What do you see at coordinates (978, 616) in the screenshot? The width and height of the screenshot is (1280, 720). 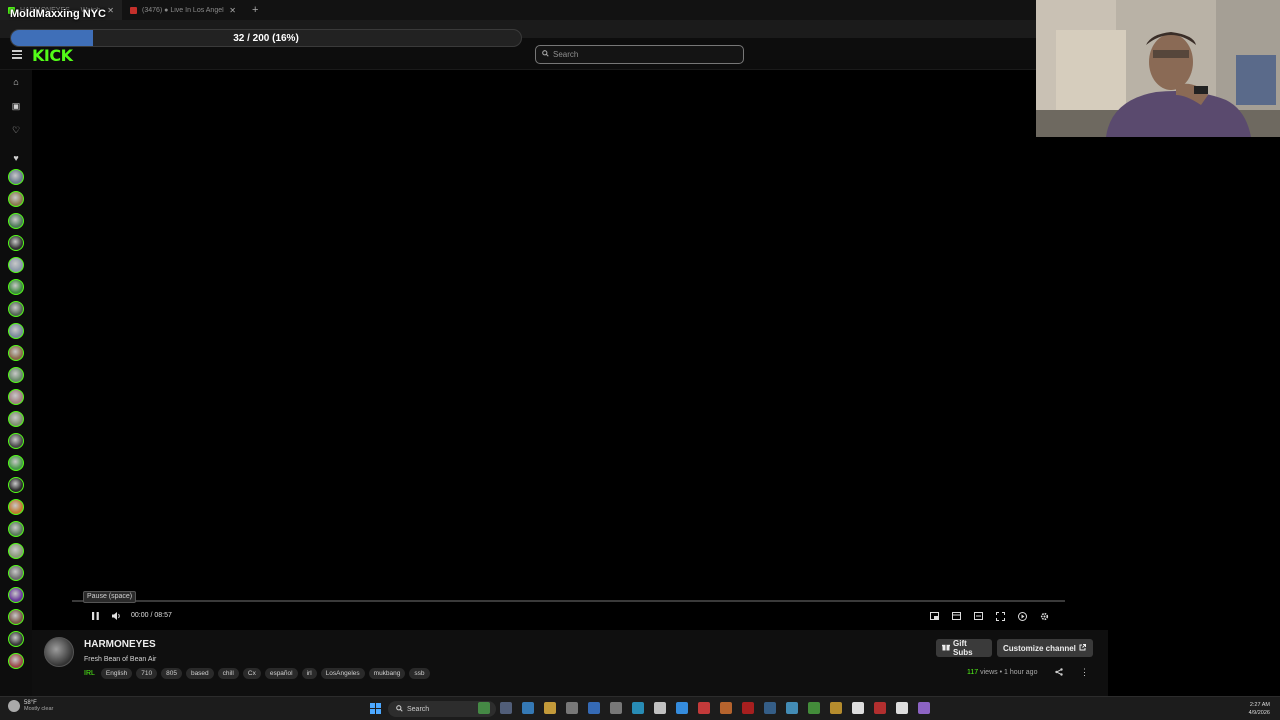 I see `captions-icon` at bounding box center [978, 616].